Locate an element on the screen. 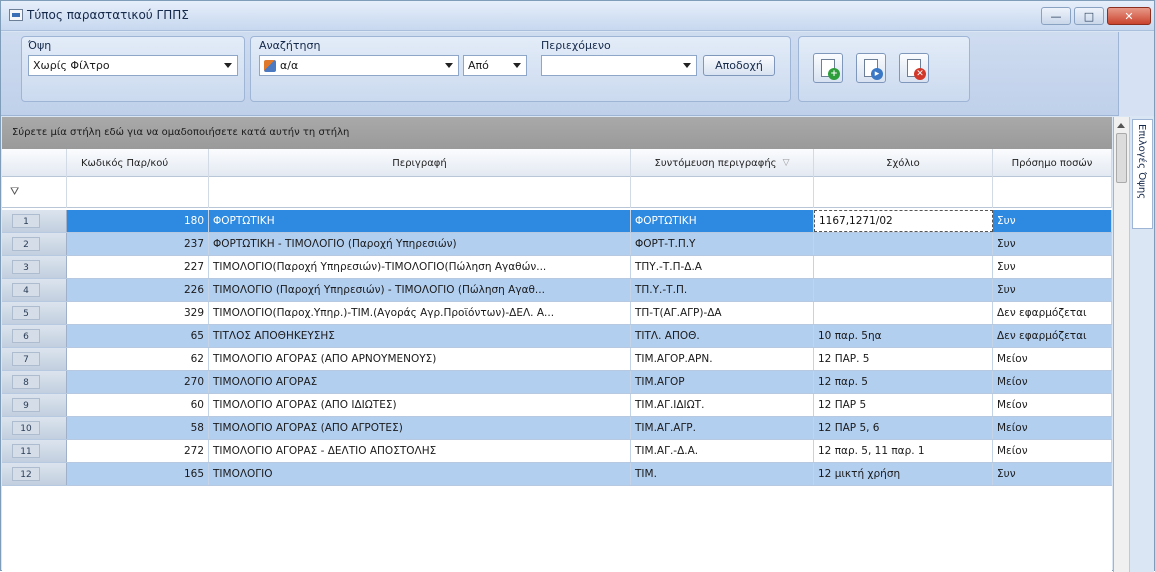 Image resolution: width=1155 pixels, height=572 pixels. contains-dropdown is located at coordinates (619, 65).